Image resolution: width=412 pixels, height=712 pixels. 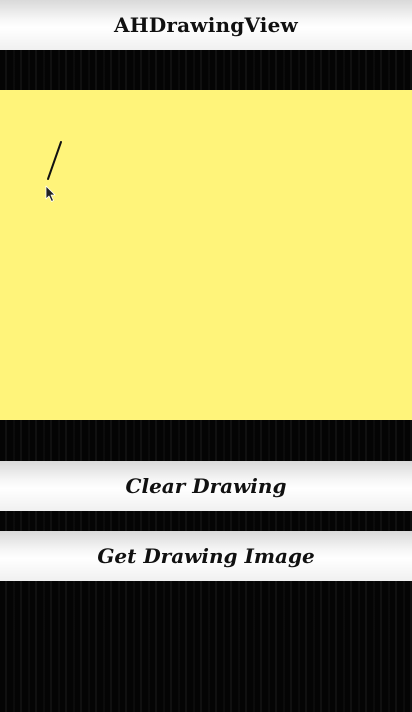 I want to click on clear-drawing-button: Clear Drawing, so click(x=206, y=486).